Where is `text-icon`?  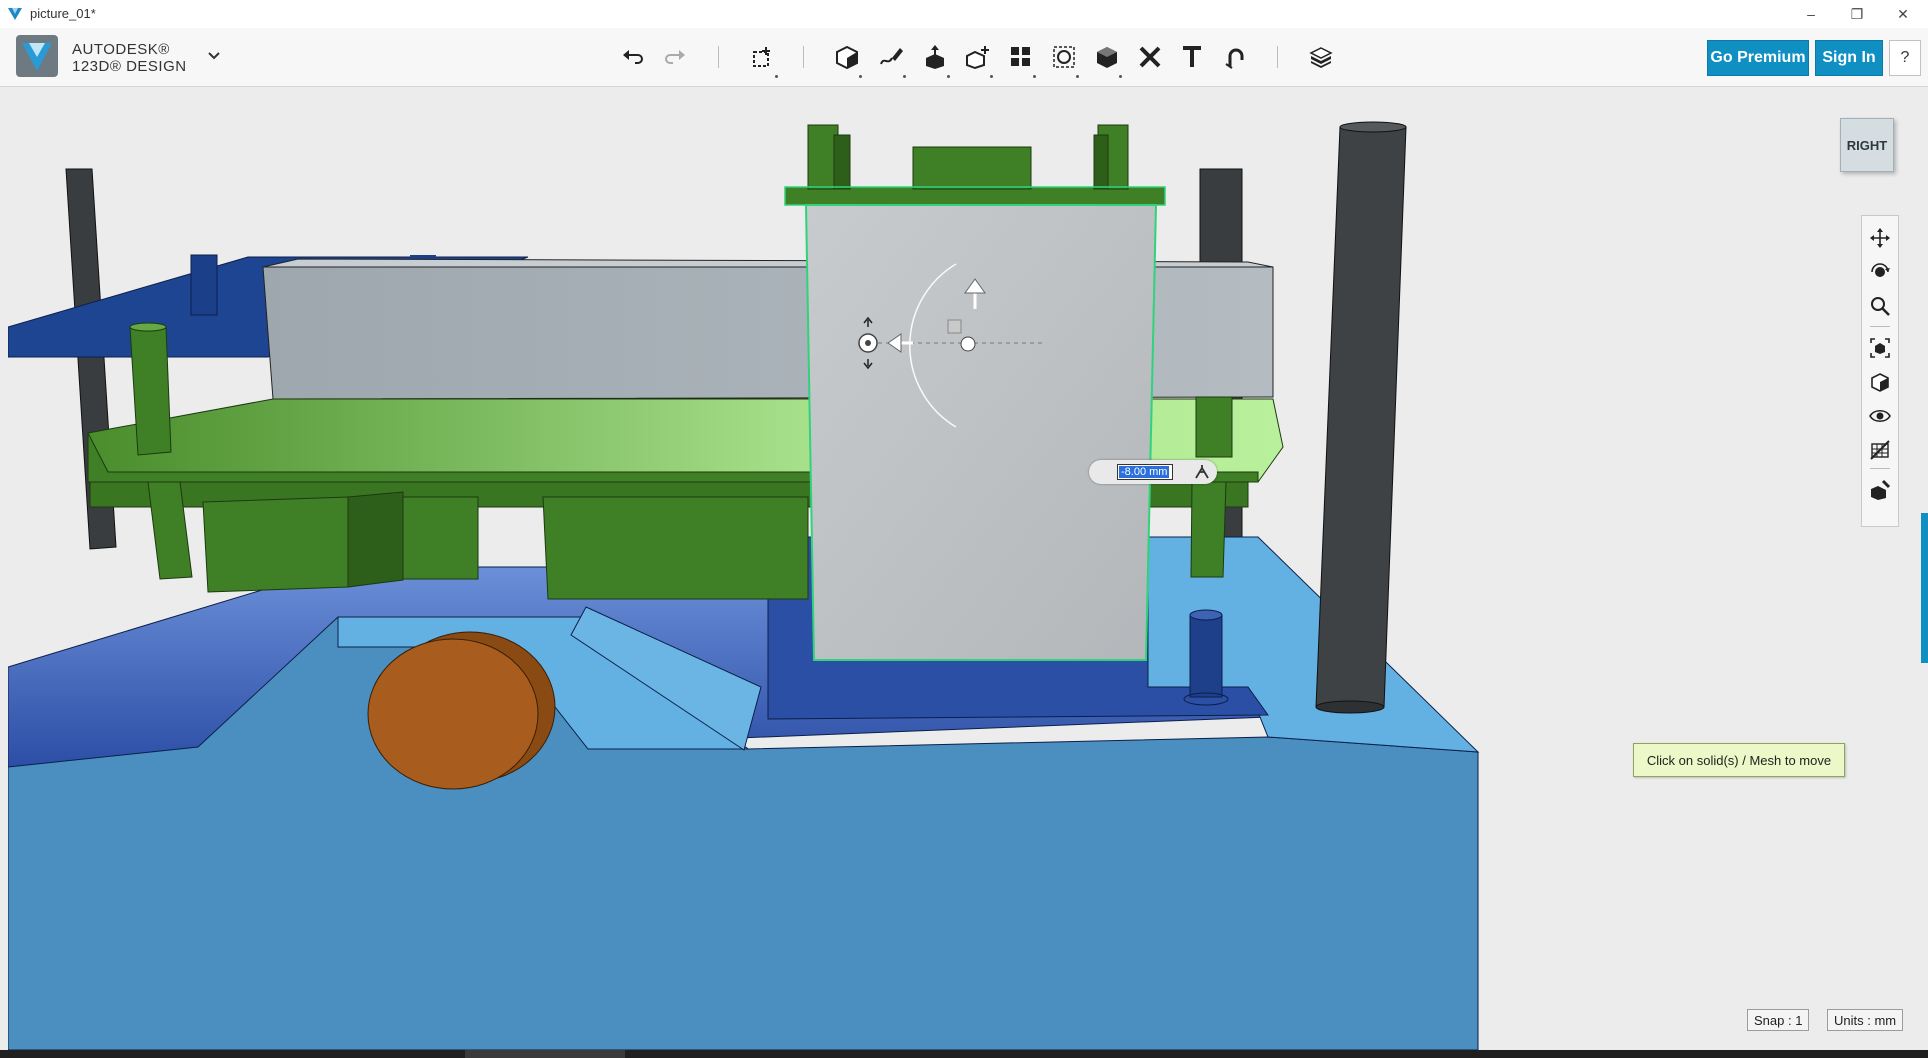
text-icon is located at coordinates (1192, 57).